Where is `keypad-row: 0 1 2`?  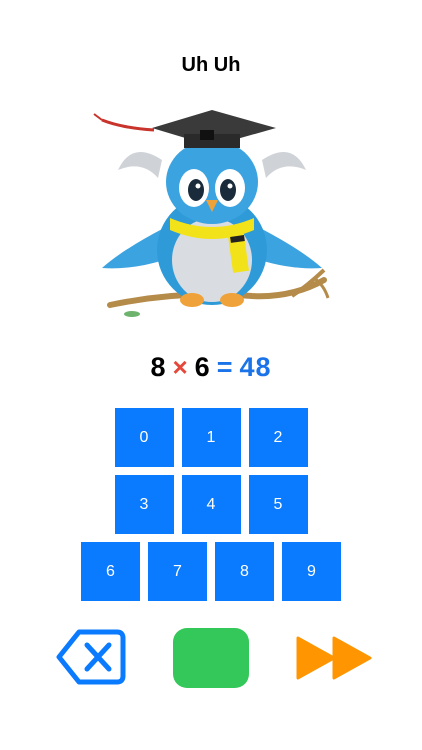
keypad-row: 0 1 2 is located at coordinates (211, 437).